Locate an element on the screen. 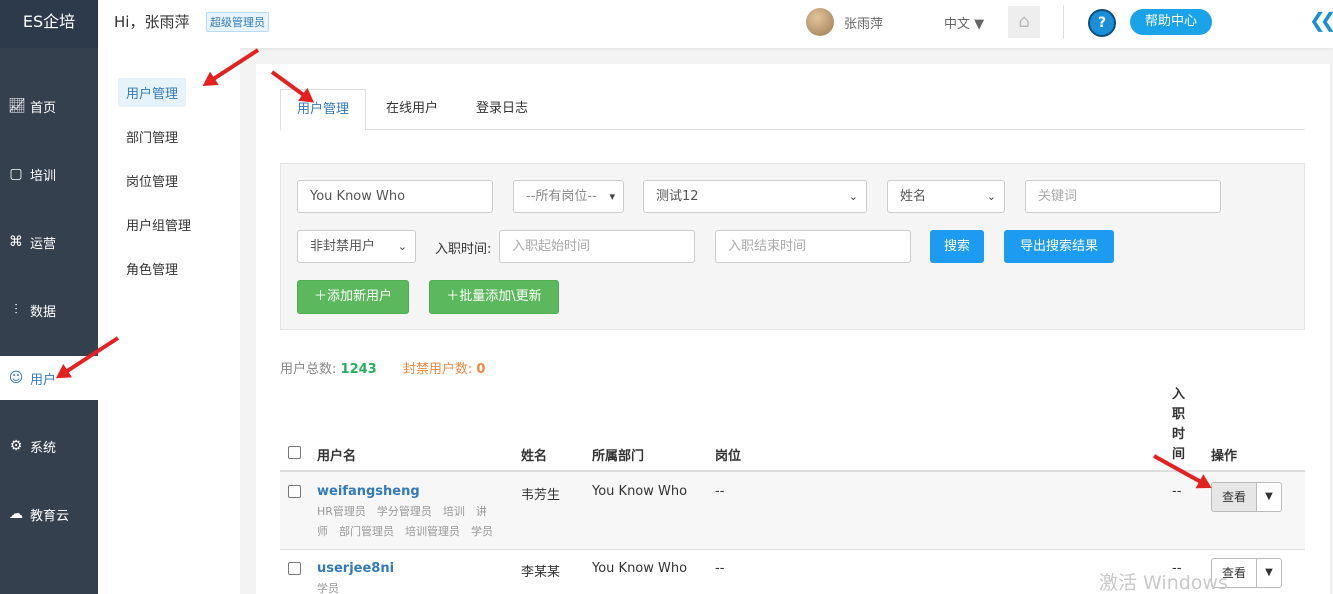 This screenshot has height=594, width=1333. sidebar-item-operations: ⌘ 运营 is located at coordinates (49, 242).